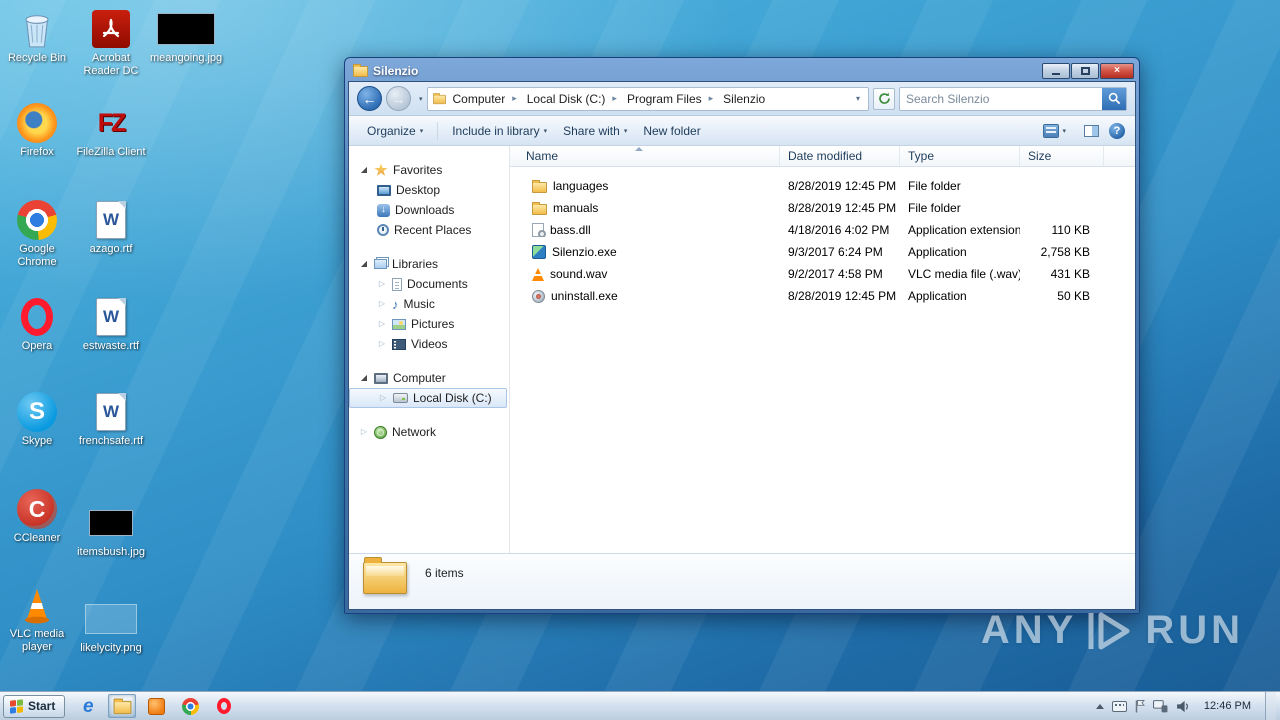  I want to click on desktop-icon-recycle-bin: Recycle Bin, so click(37, 35).